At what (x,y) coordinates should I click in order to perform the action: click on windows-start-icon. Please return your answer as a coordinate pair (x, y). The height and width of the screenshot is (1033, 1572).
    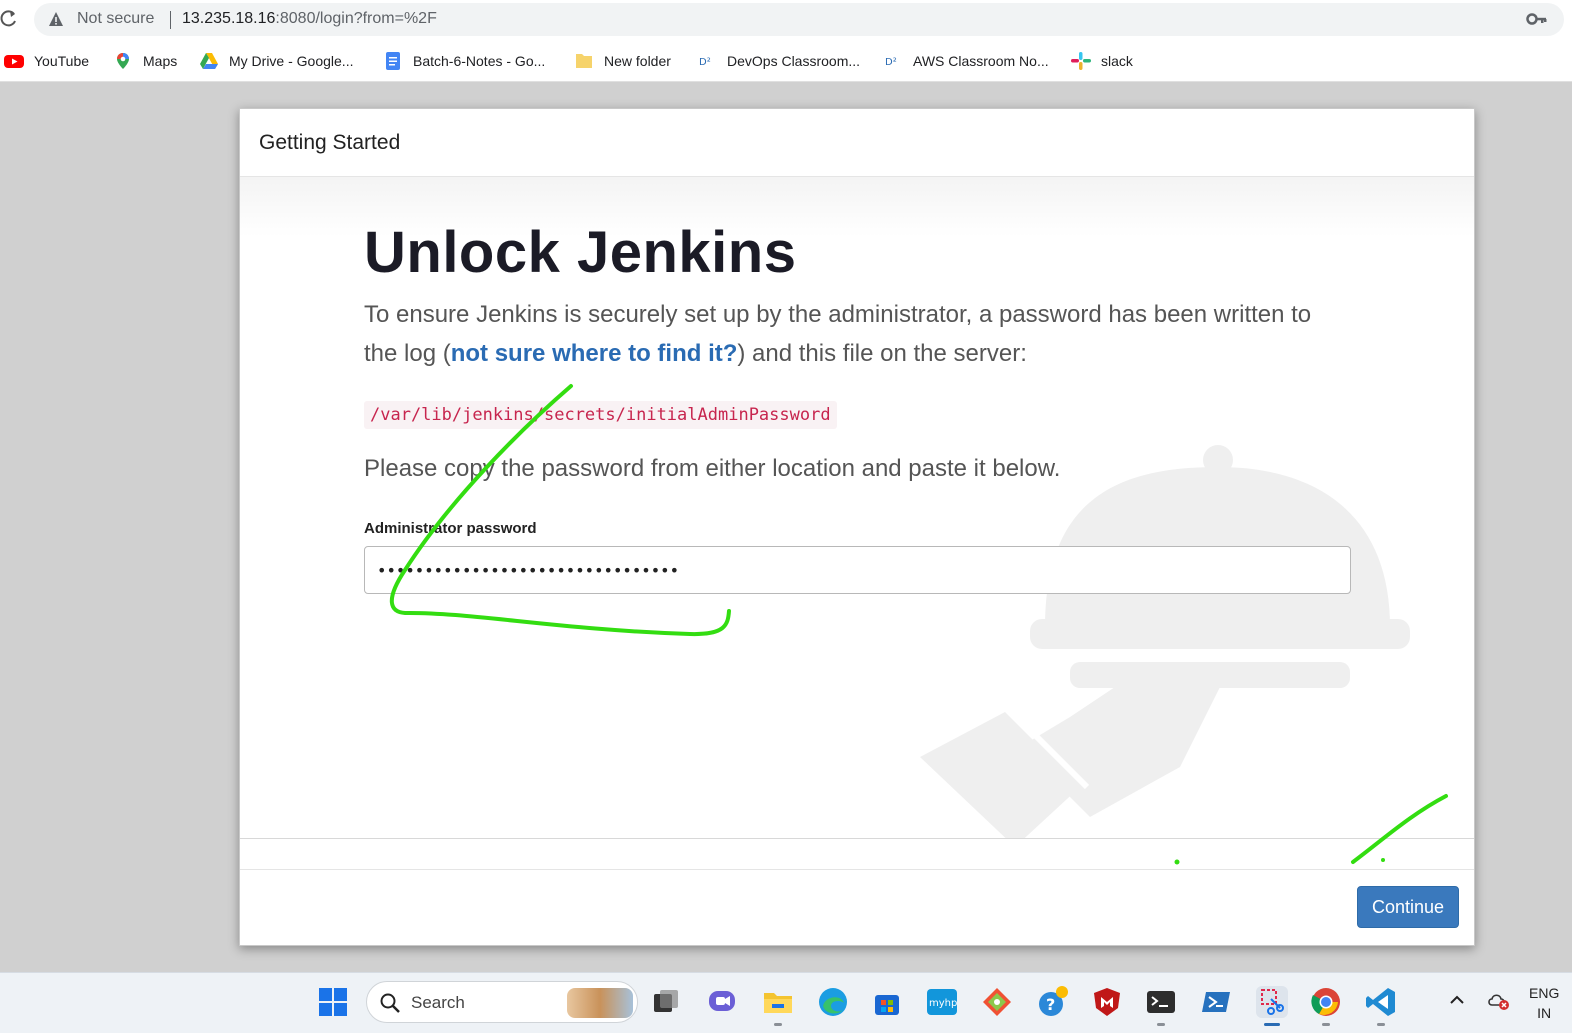
    Looking at the image, I should click on (333, 1002).